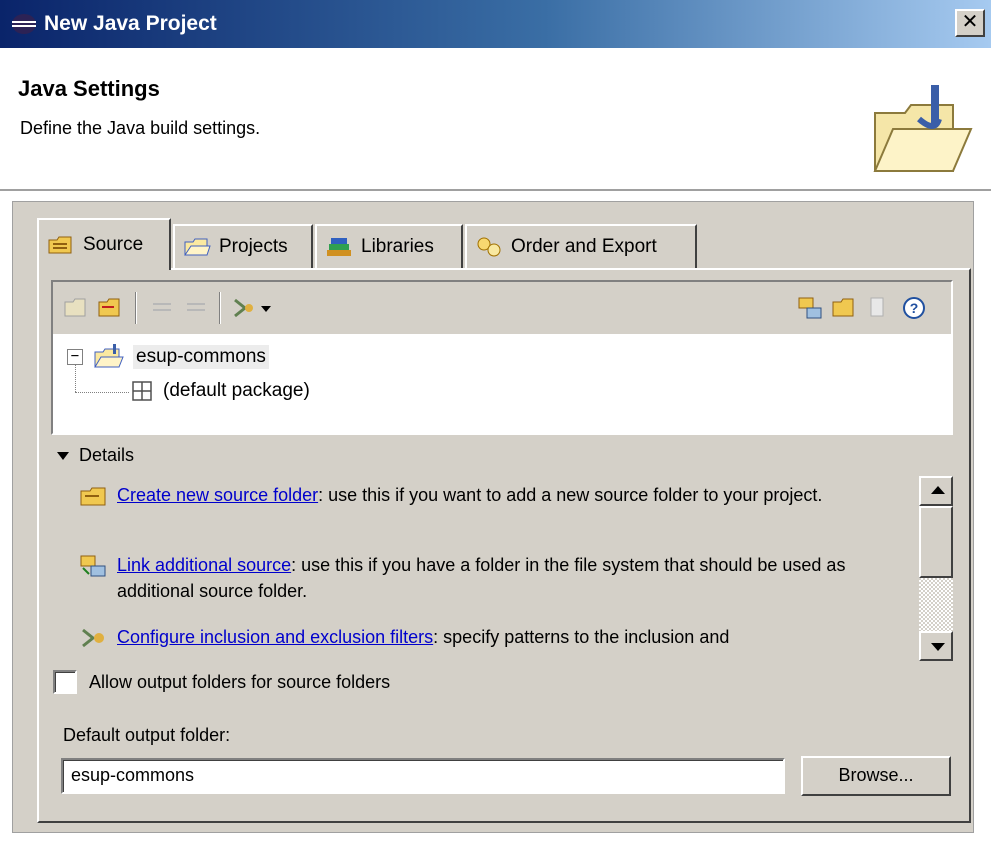 The width and height of the screenshot is (991, 841). What do you see at coordinates (217, 495) in the screenshot?
I see `create-source-folder-link: Create new source folder` at bounding box center [217, 495].